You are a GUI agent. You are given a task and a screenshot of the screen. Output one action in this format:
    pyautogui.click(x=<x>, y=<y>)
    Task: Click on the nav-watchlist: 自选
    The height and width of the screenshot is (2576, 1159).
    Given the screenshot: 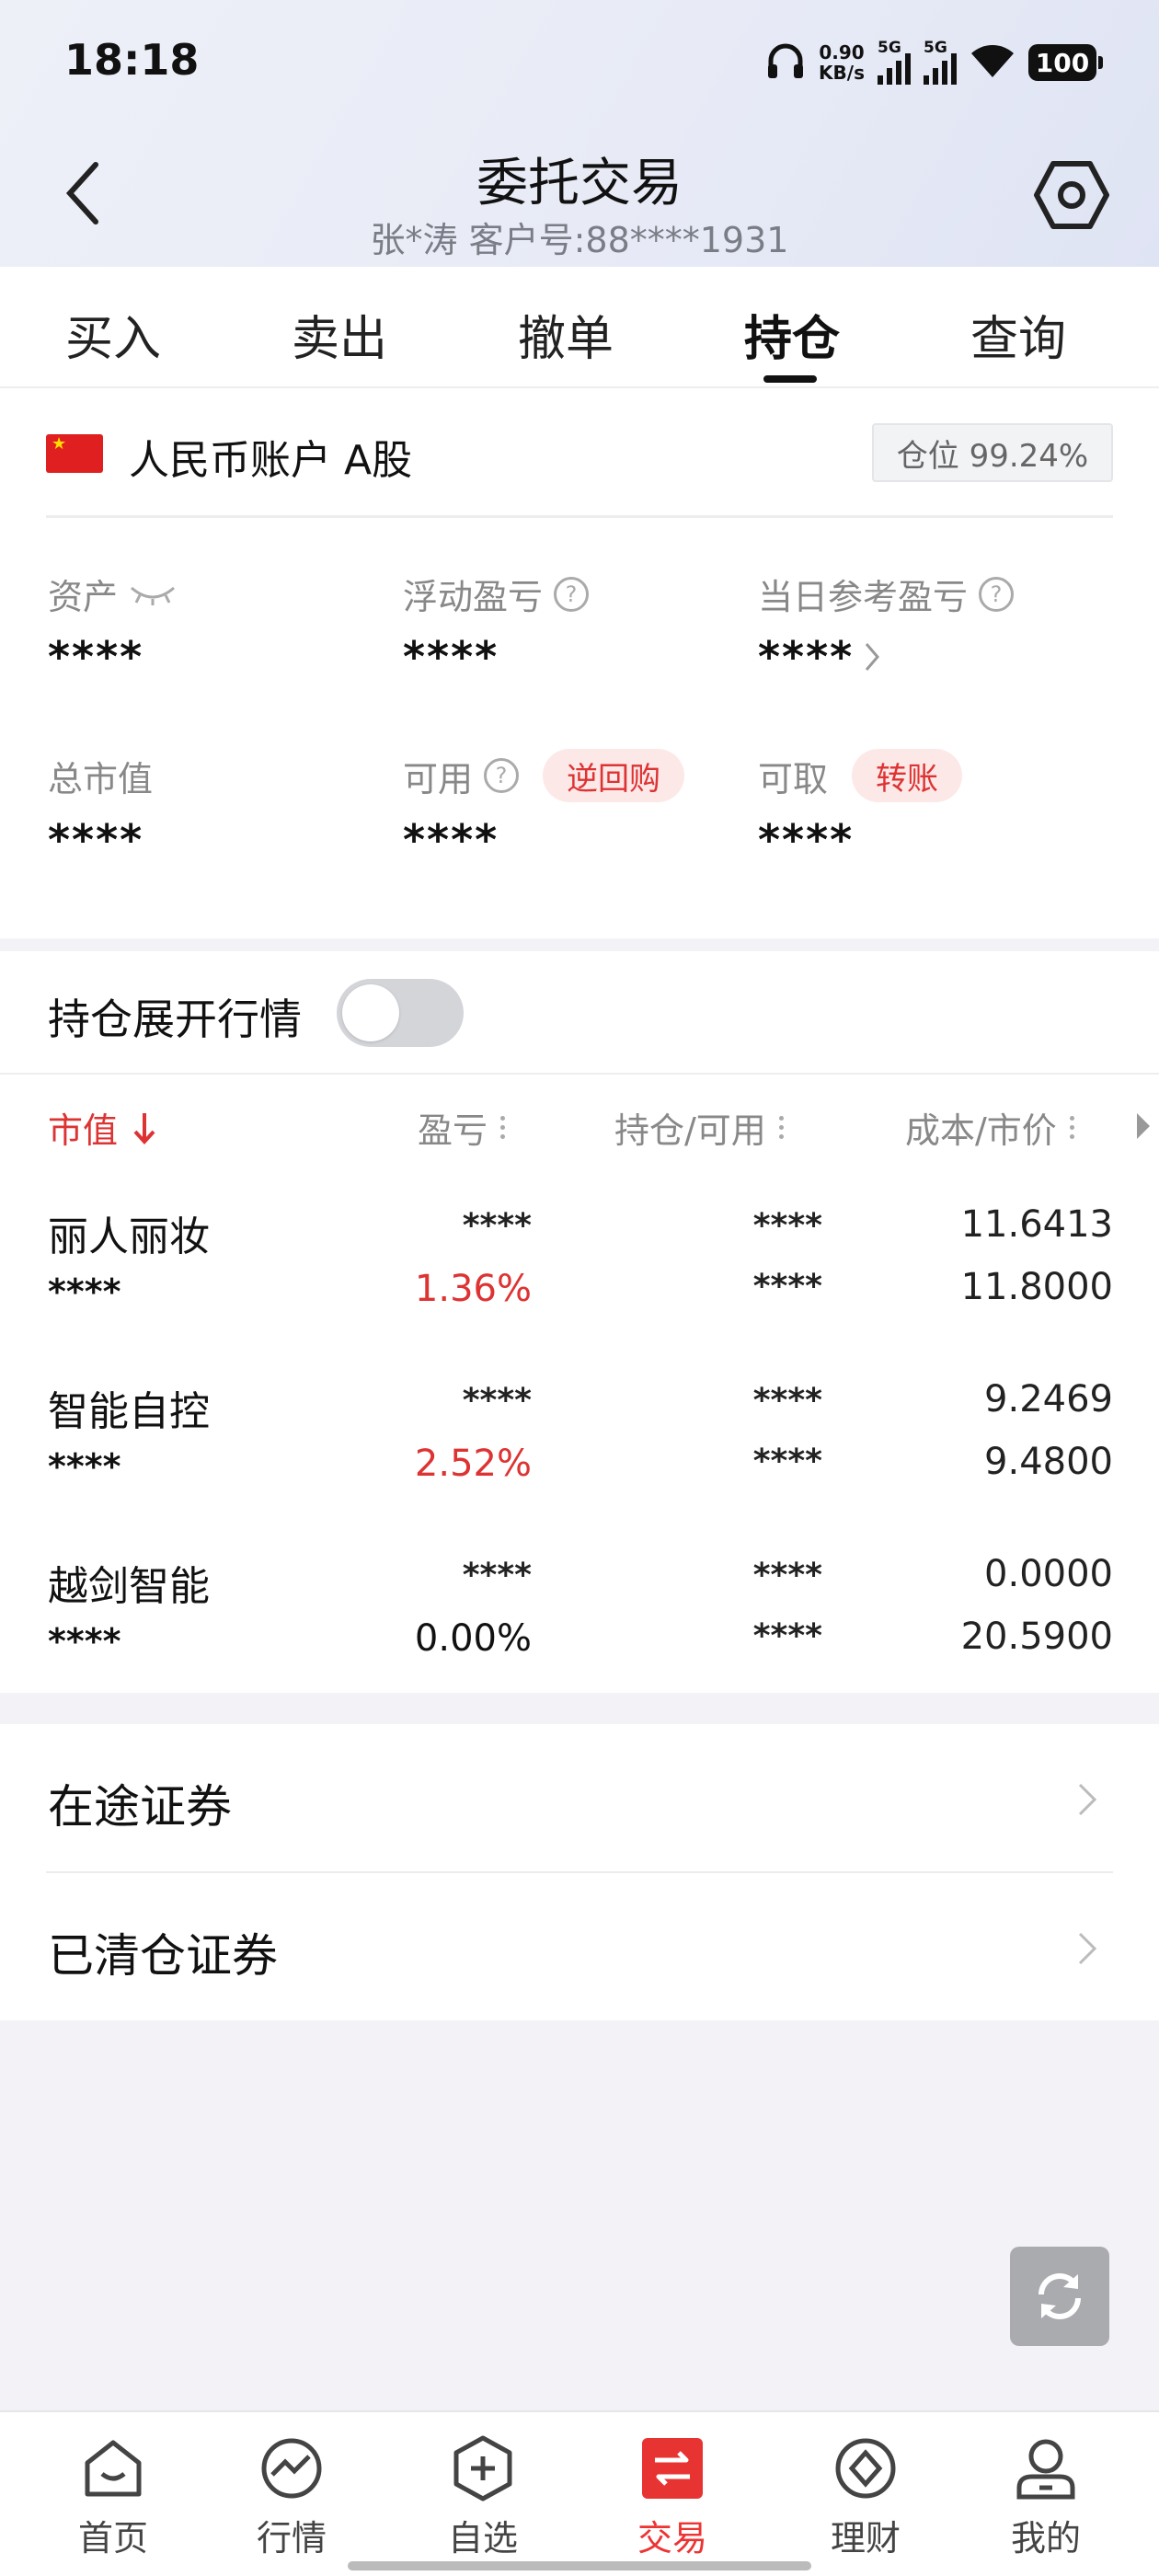 What is the action you would take?
    pyautogui.click(x=483, y=2497)
    